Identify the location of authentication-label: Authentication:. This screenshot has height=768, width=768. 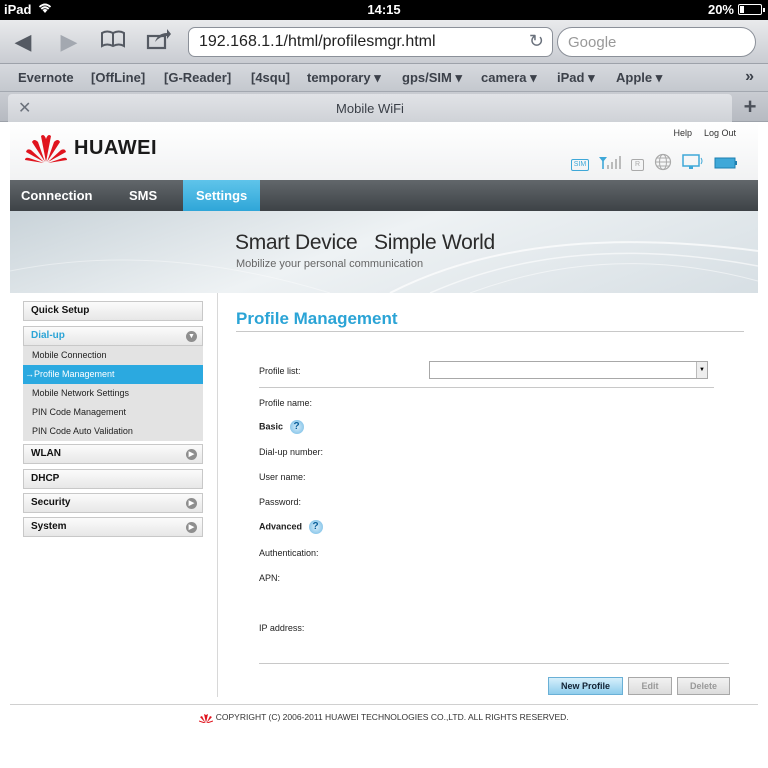
(289, 553).